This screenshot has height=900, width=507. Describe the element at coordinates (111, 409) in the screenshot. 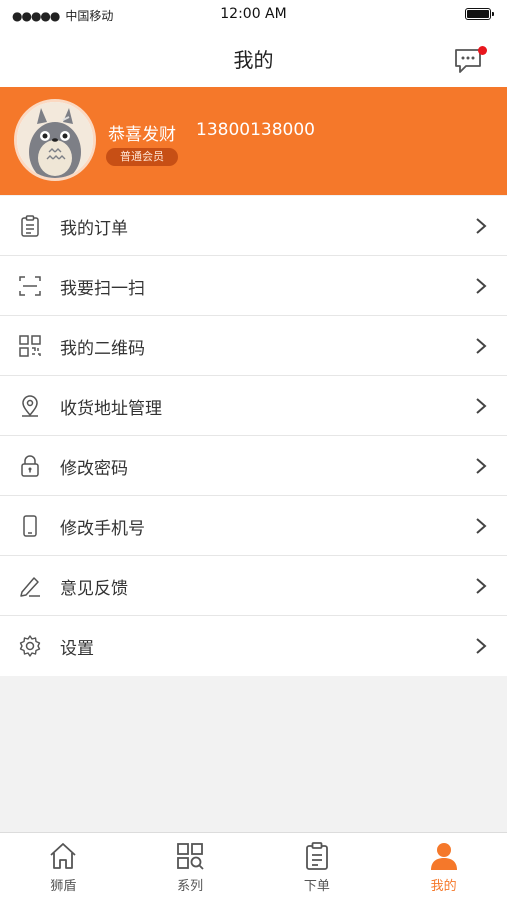

I see `menu-item-label: 收货地址管理` at that location.